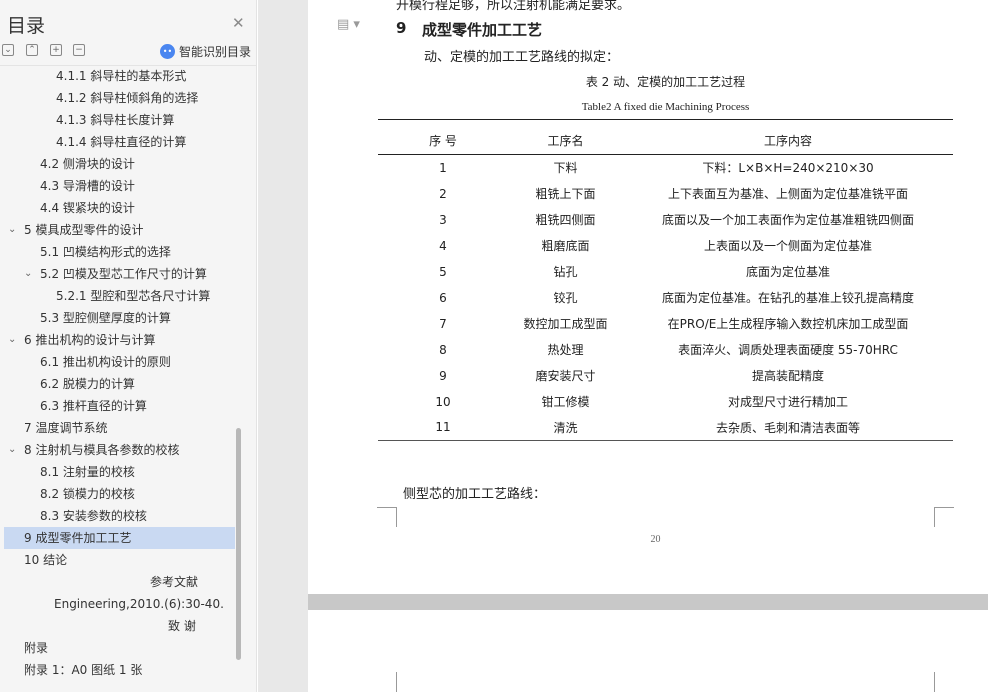  Describe the element at coordinates (87, 186) in the screenshot. I see `toc-item-label: 4.3 导滑槽的设计` at that location.